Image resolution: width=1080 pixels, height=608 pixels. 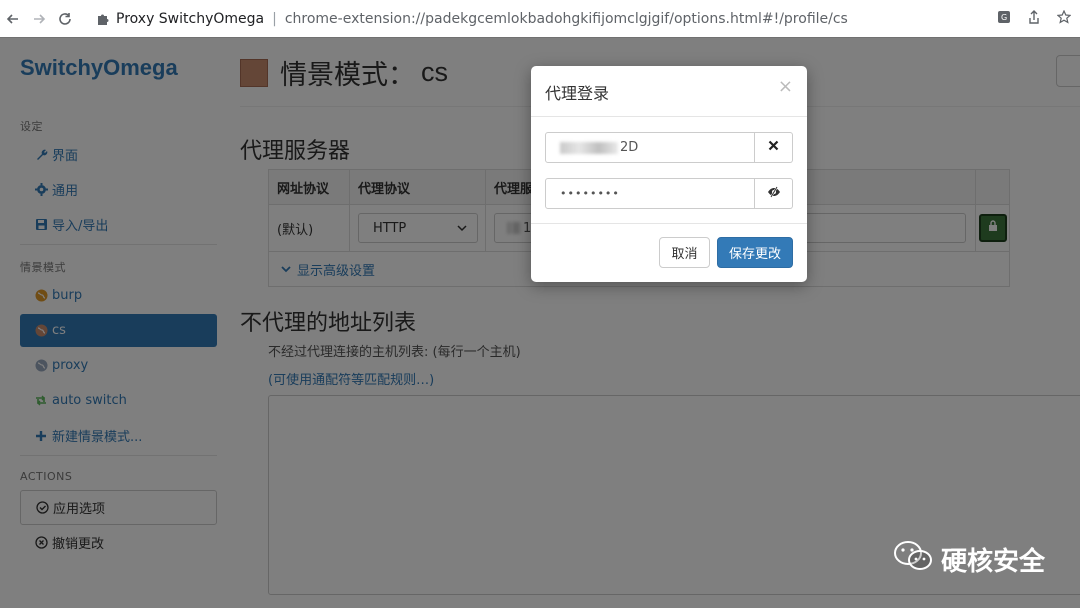 I want to click on username-group: 2D, so click(x=669, y=147).